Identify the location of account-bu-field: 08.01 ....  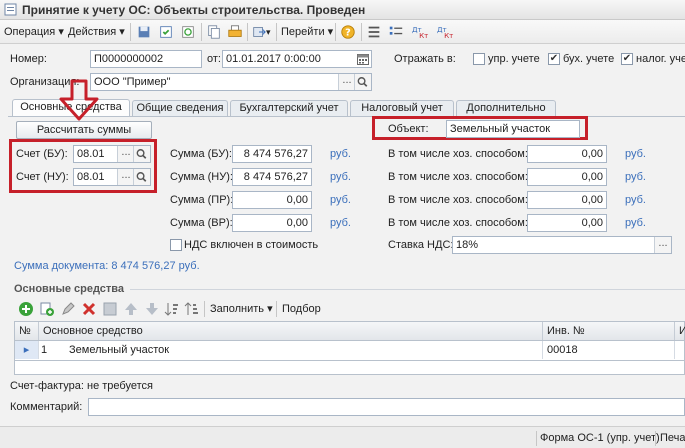
(112, 154).